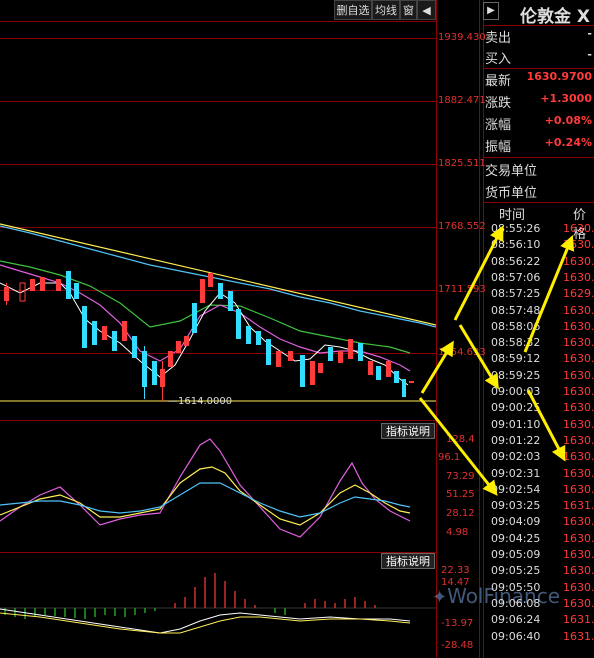 This screenshot has width=594, height=658. I want to click on tick-time: 09:06:24, so click(516, 620).